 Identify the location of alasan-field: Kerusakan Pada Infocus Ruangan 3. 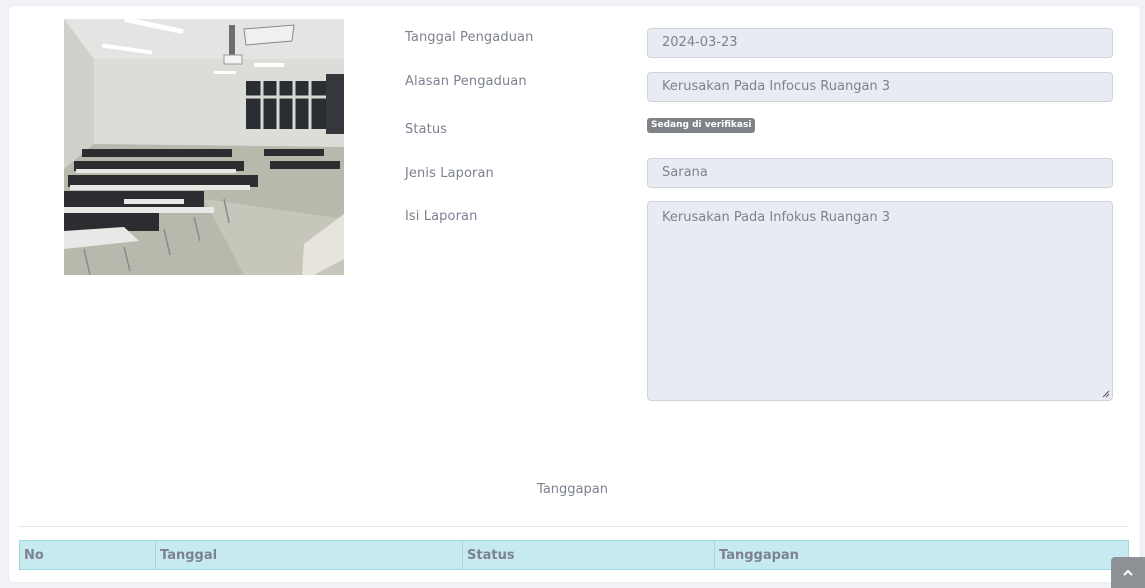
(880, 87).